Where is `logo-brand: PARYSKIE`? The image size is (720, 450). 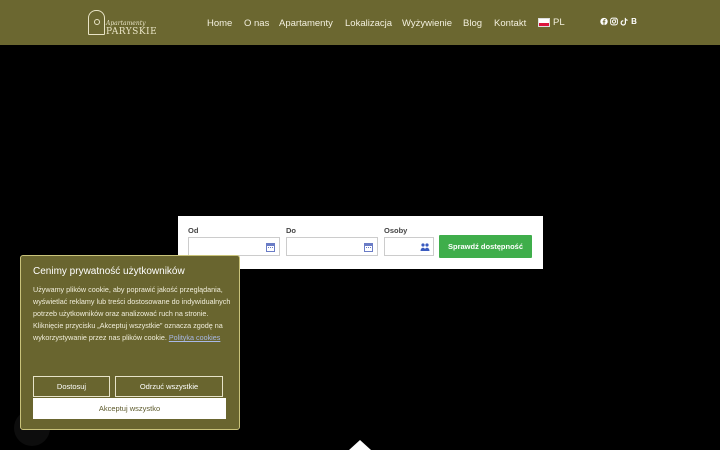
logo-brand: PARYSKIE is located at coordinates (132, 32).